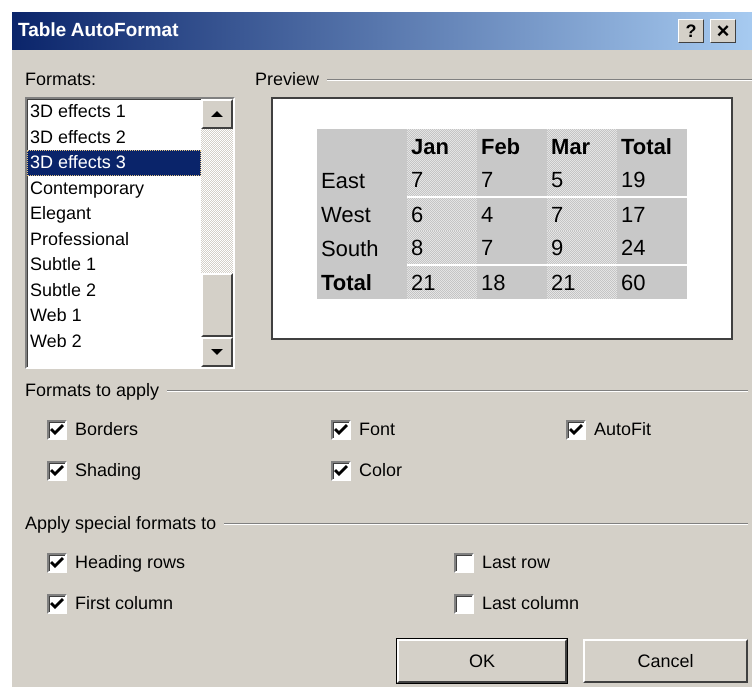  What do you see at coordinates (362, 180) in the screenshot?
I see `row-header: East` at bounding box center [362, 180].